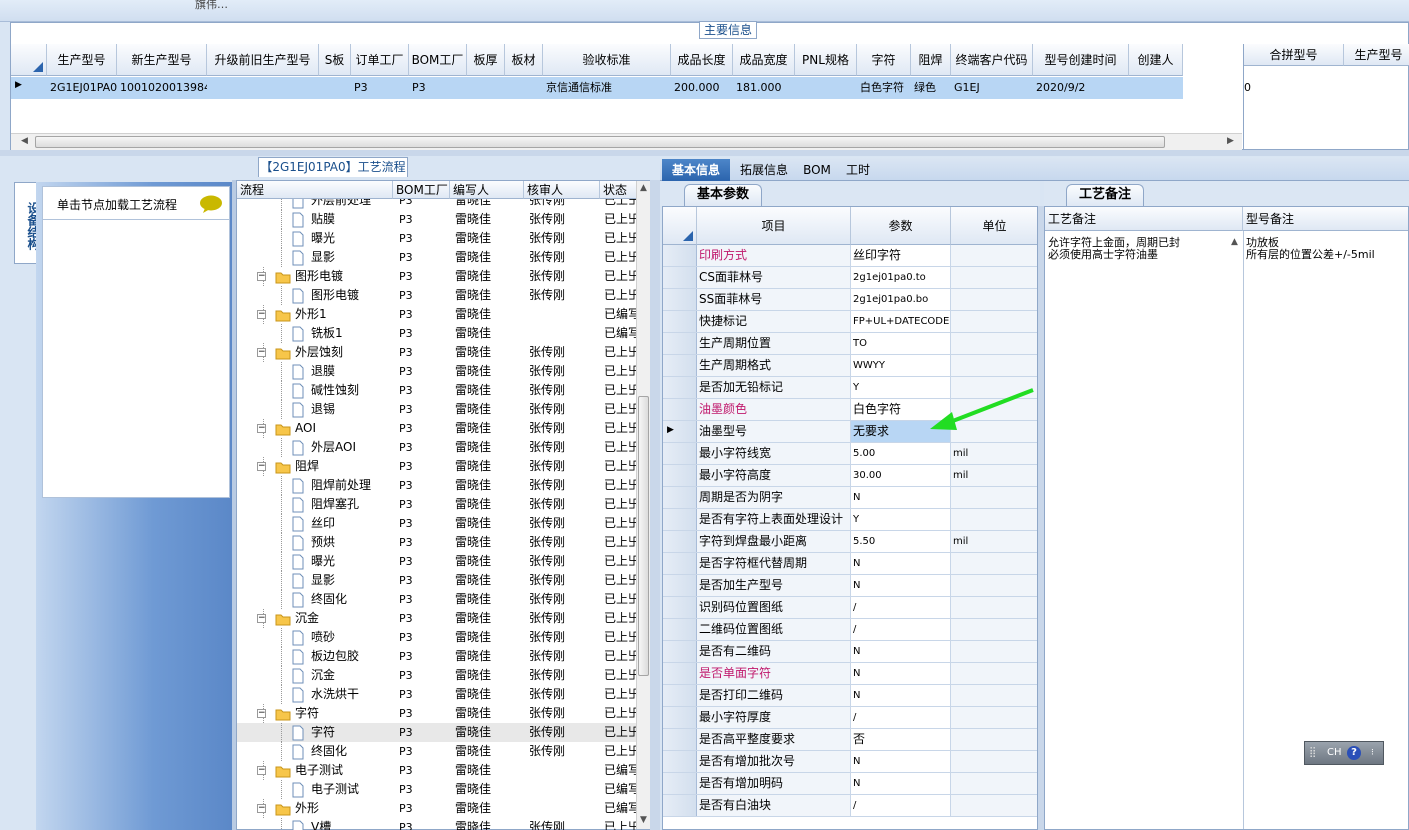 The height and width of the screenshot is (830, 1409). I want to click on param-row: 字符到焊盘最小距离 5.50 mil, so click(850, 542).